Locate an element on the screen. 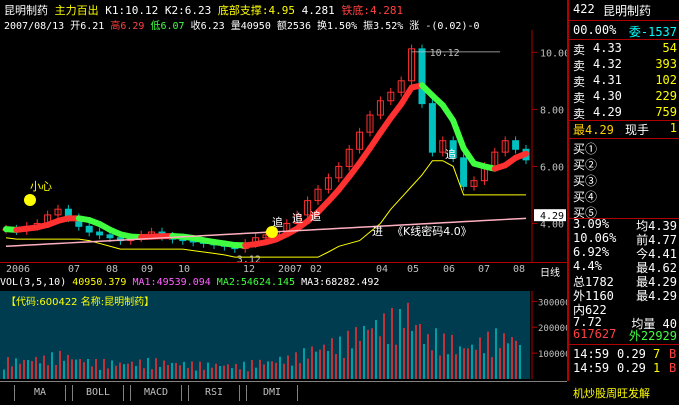 The width and height of the screenshot is (679, 405). k2-value: K2:6.23 is located at coordinates (188, 10).